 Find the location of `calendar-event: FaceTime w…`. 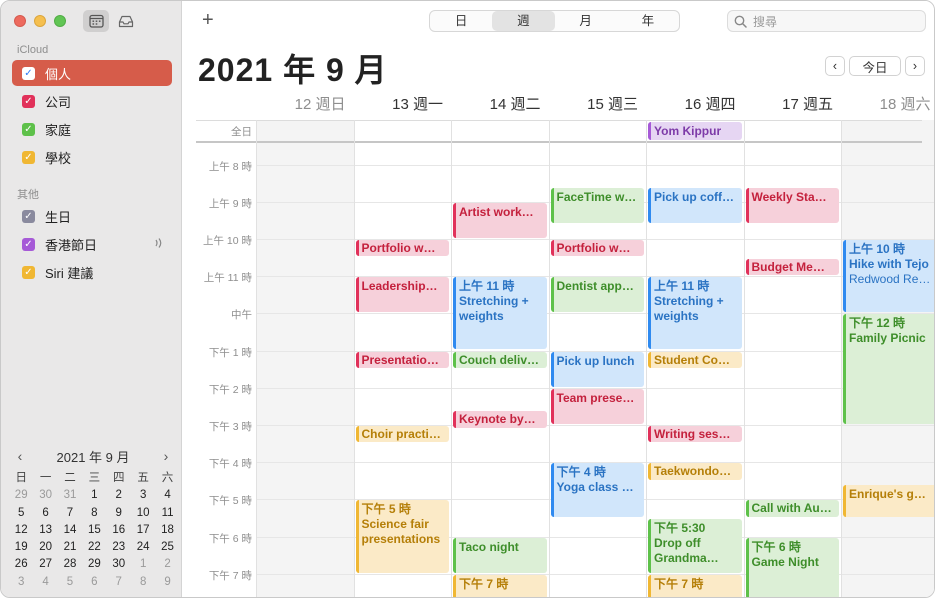

calendar-event: FaceTime w… is located at coordinates (597, 205).